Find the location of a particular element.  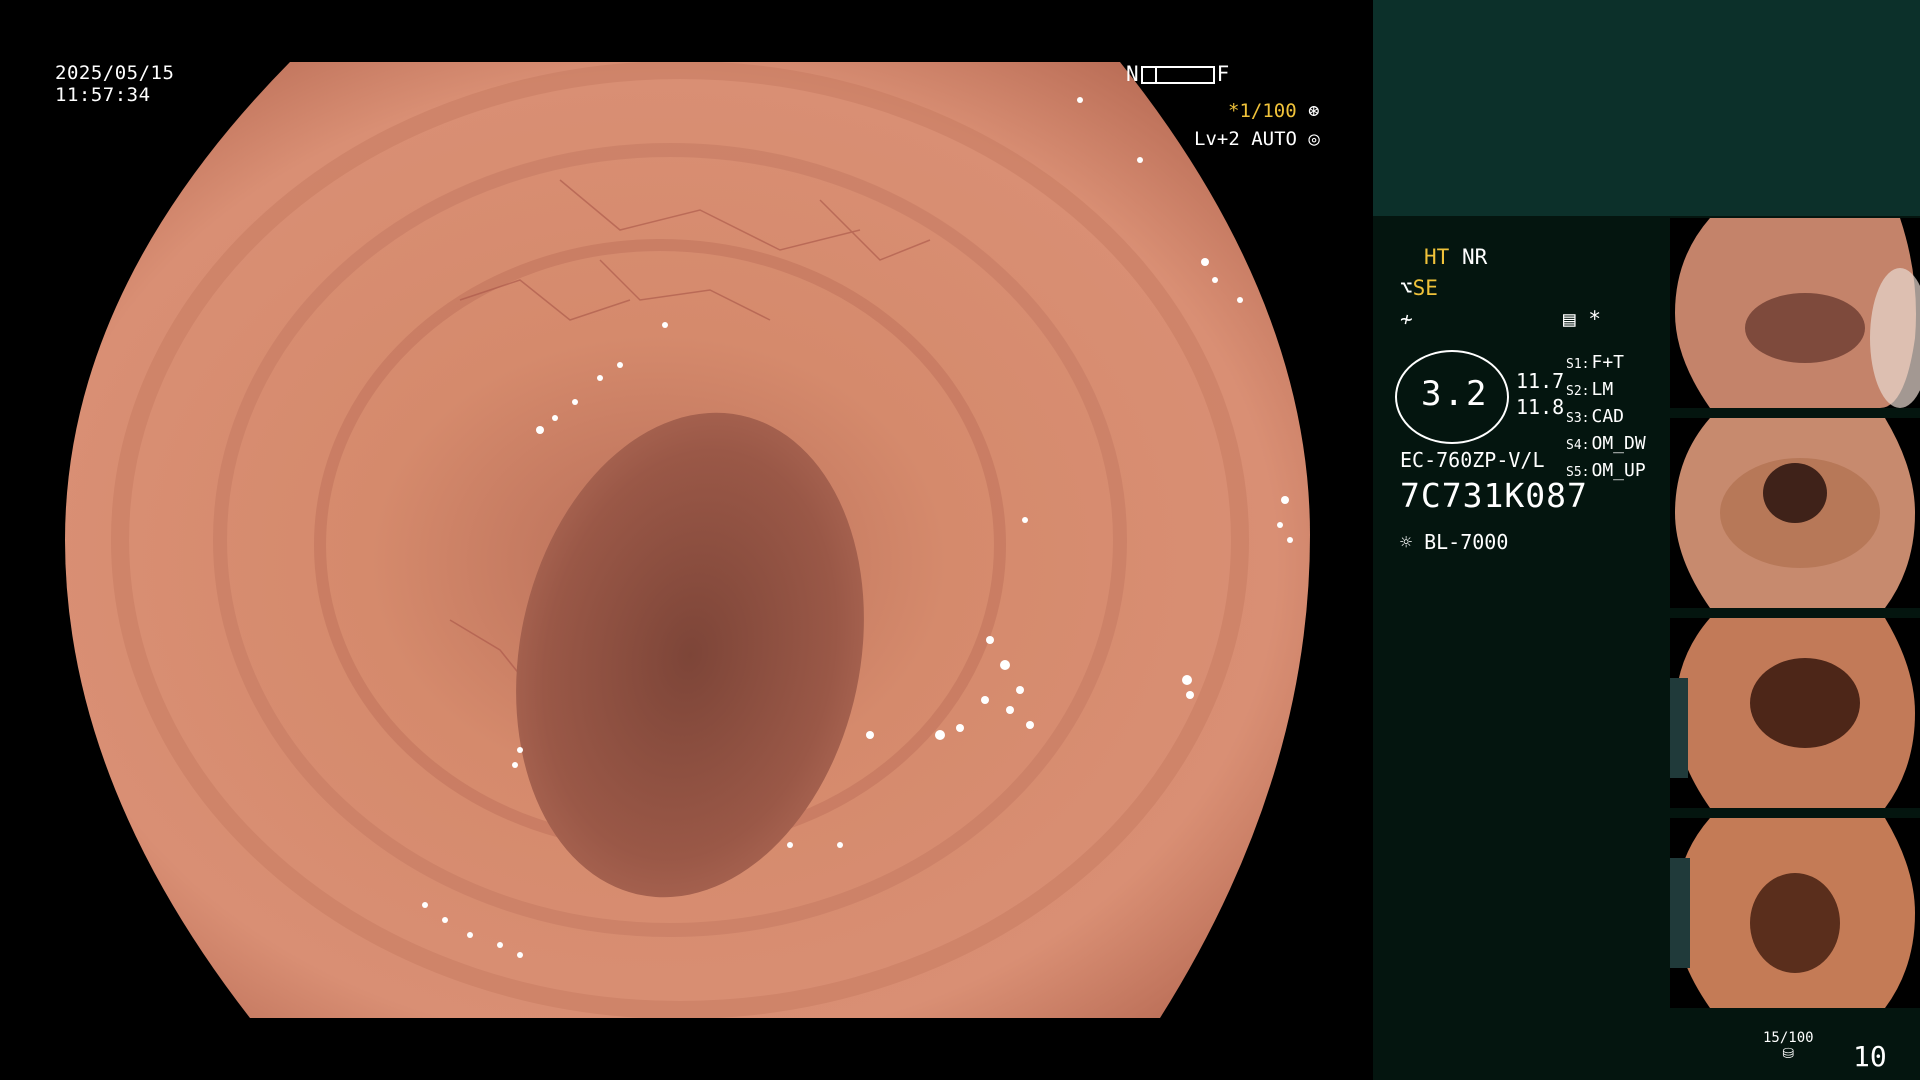

structure-enhancement: ⌥SE is located at coordinates (1419, 288).